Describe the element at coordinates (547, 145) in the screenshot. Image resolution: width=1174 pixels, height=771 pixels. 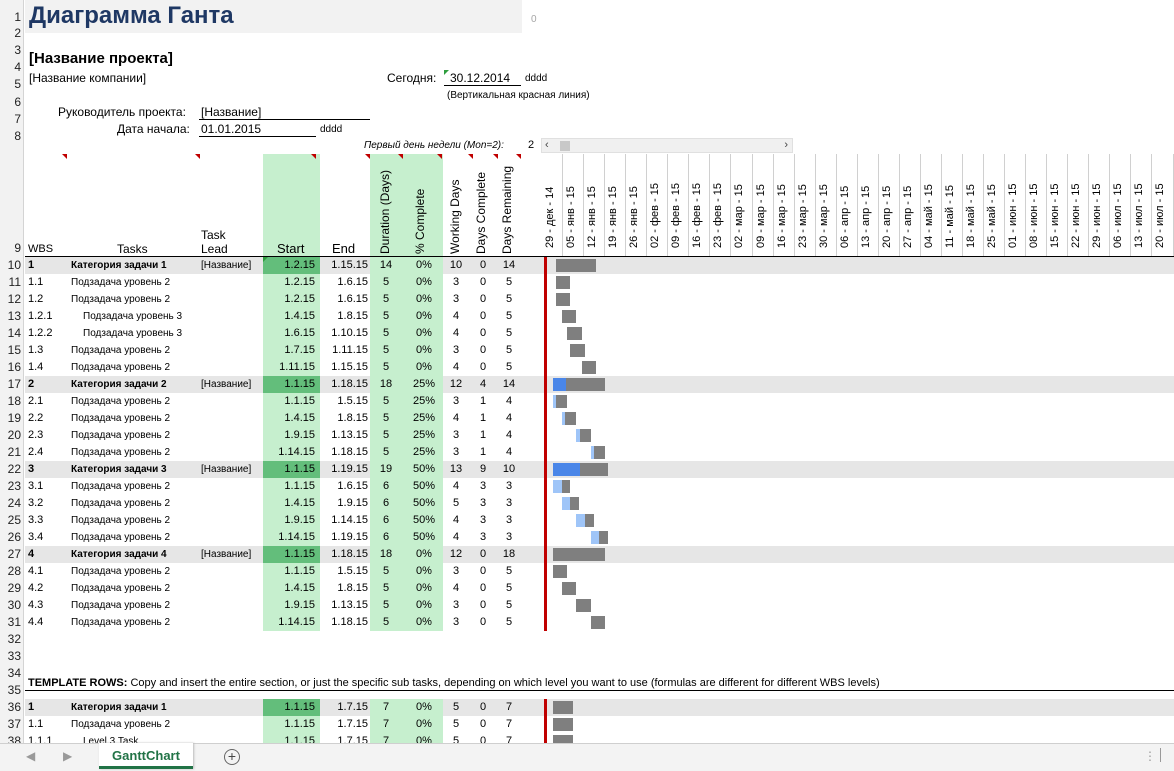
I see `scroll-left-icon: ‹` at that location.